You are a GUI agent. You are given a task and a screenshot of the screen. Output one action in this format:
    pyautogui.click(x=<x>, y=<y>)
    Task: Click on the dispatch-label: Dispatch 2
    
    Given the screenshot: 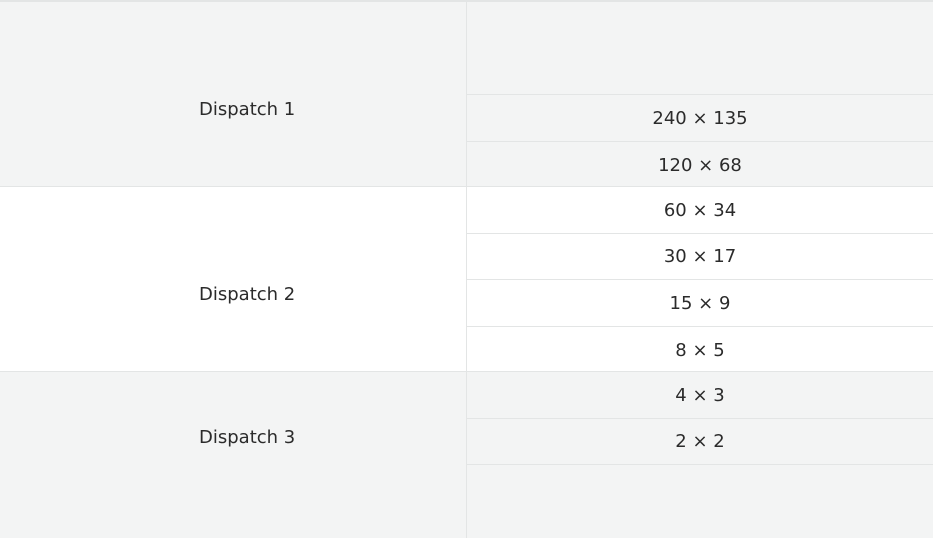 What is the action you would take?
    pyautogui.click(x=247, y=294)
    